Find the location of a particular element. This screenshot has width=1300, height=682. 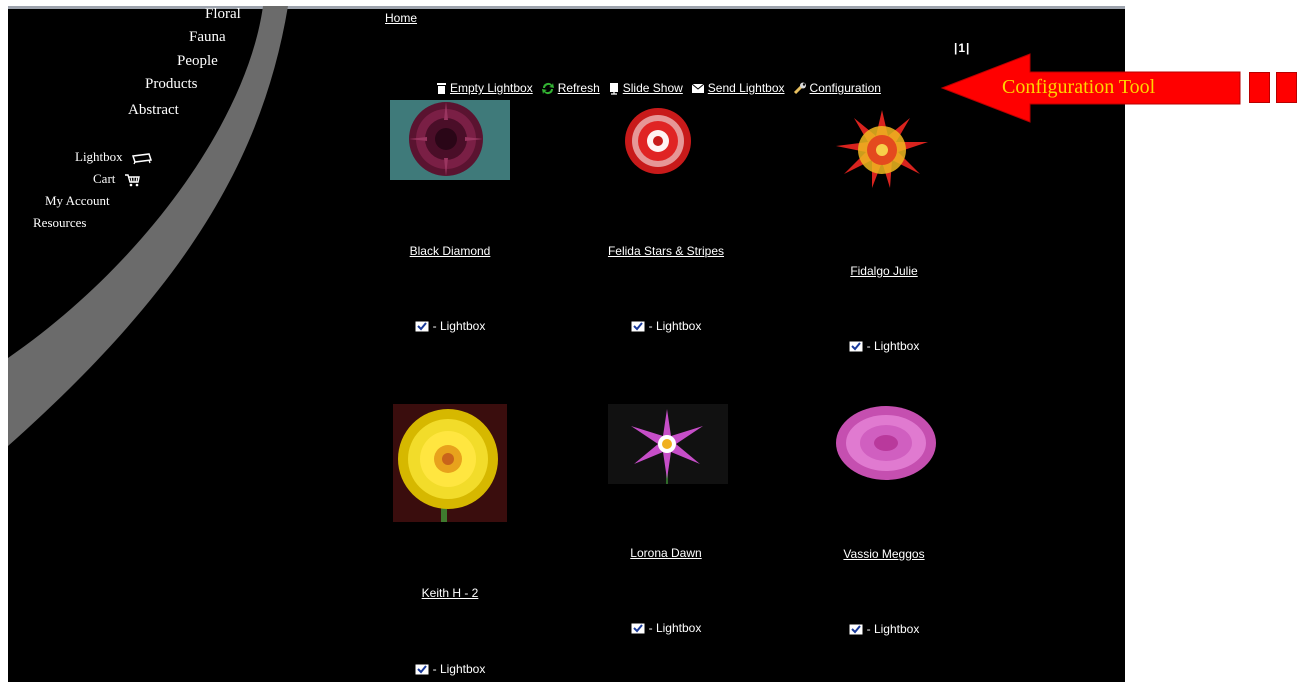

item-title-vassio-meggos: Vassio Meggos is located at coordinates (884, 554).